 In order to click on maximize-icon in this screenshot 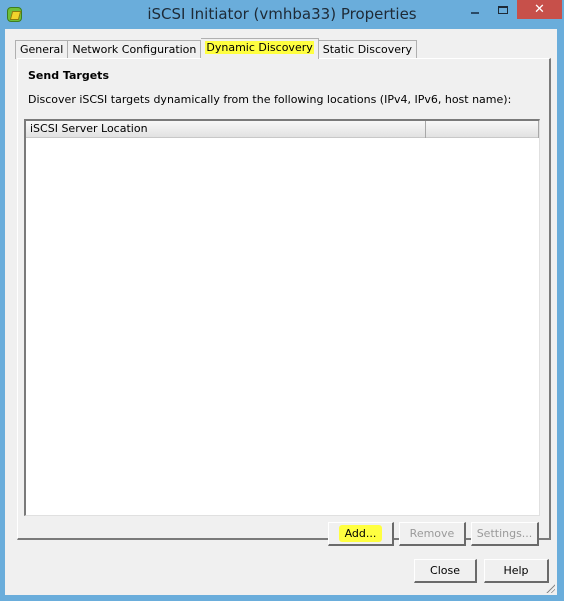, I will do `click(503, 10)`.